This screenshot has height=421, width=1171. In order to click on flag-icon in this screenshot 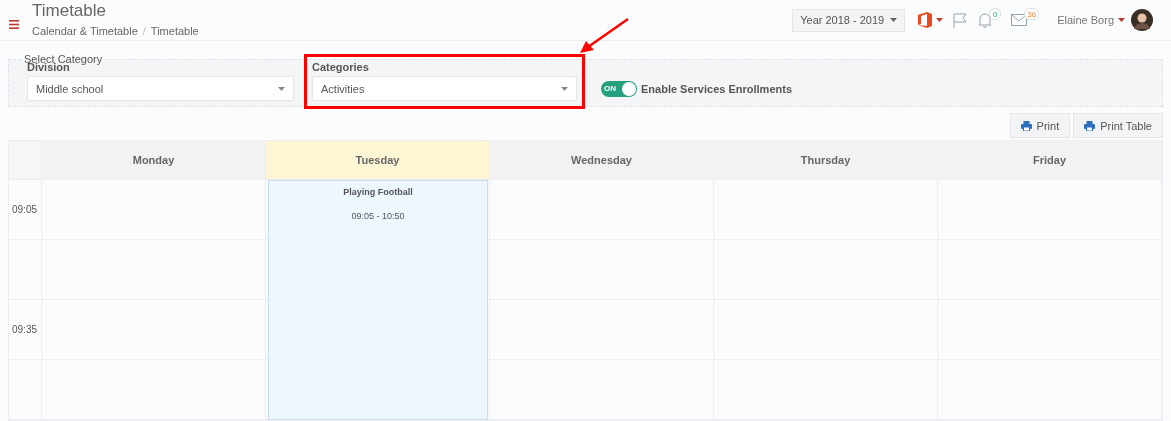, I will do `click(961, 20)`.